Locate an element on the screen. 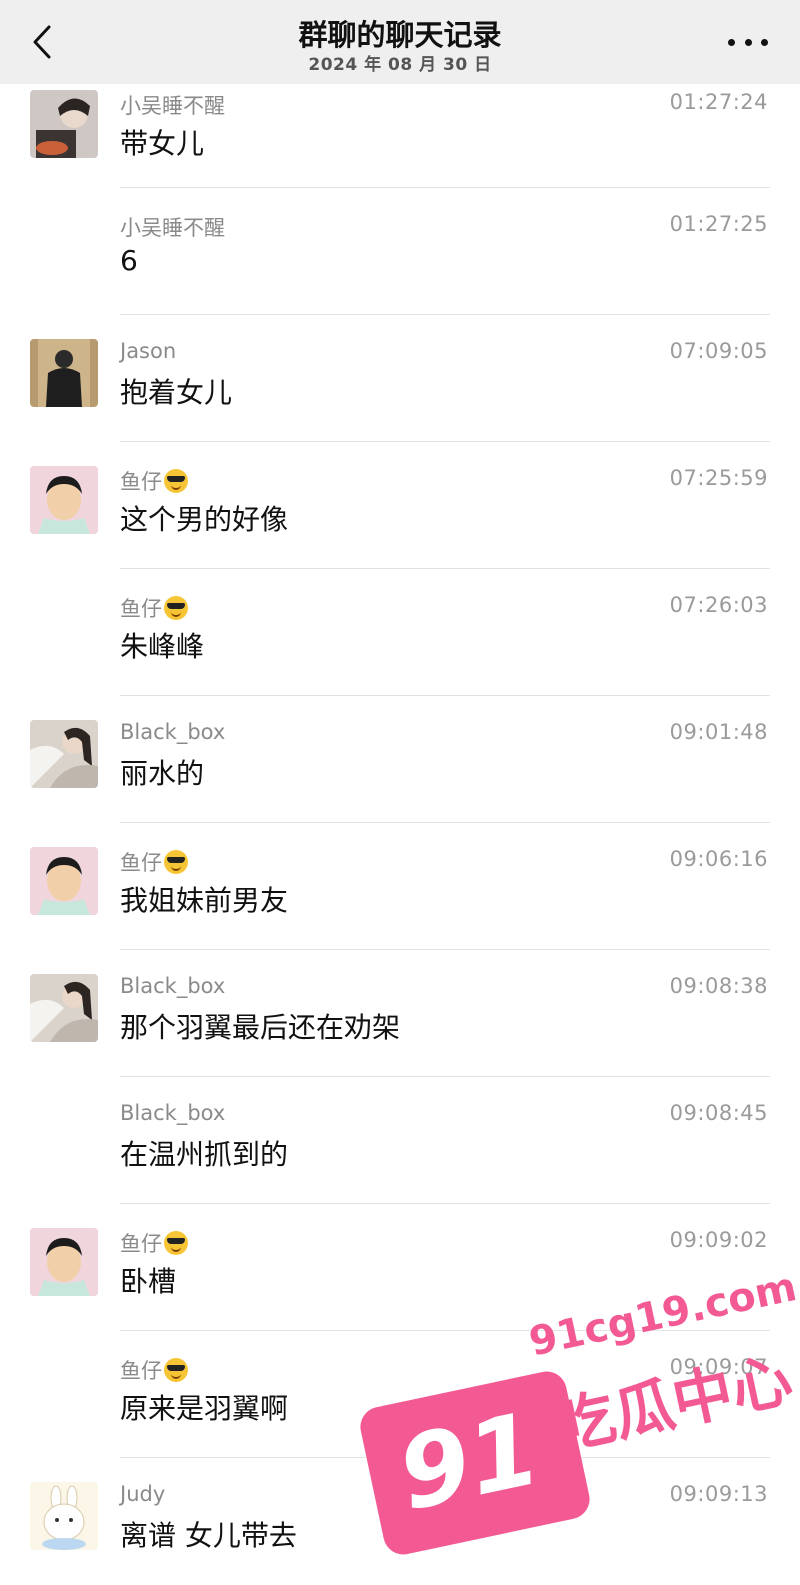 The width and height of the screenshot is (800, 1585). message-row: Black_box 09:01:48 丽水的 is located at coordinates (400, 759).